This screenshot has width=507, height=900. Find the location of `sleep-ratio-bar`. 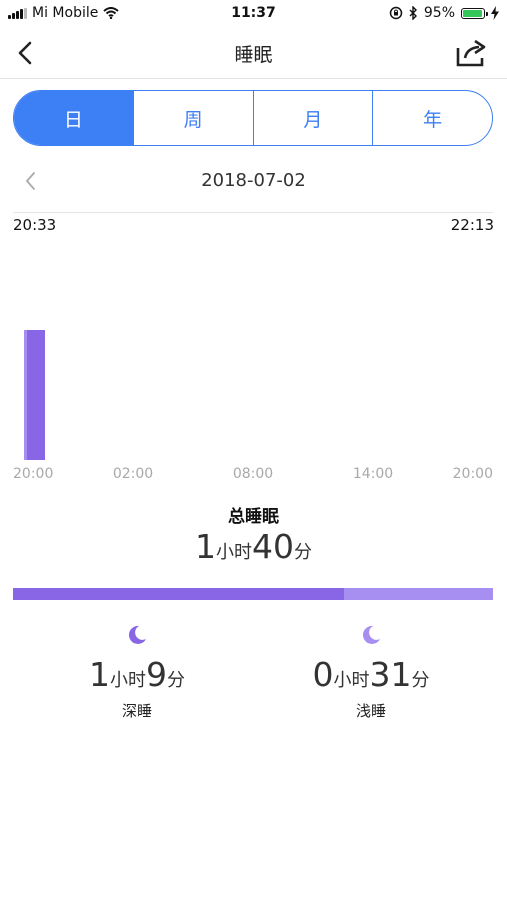

sleep-ratio-bar is located at coordinates (253, 594).